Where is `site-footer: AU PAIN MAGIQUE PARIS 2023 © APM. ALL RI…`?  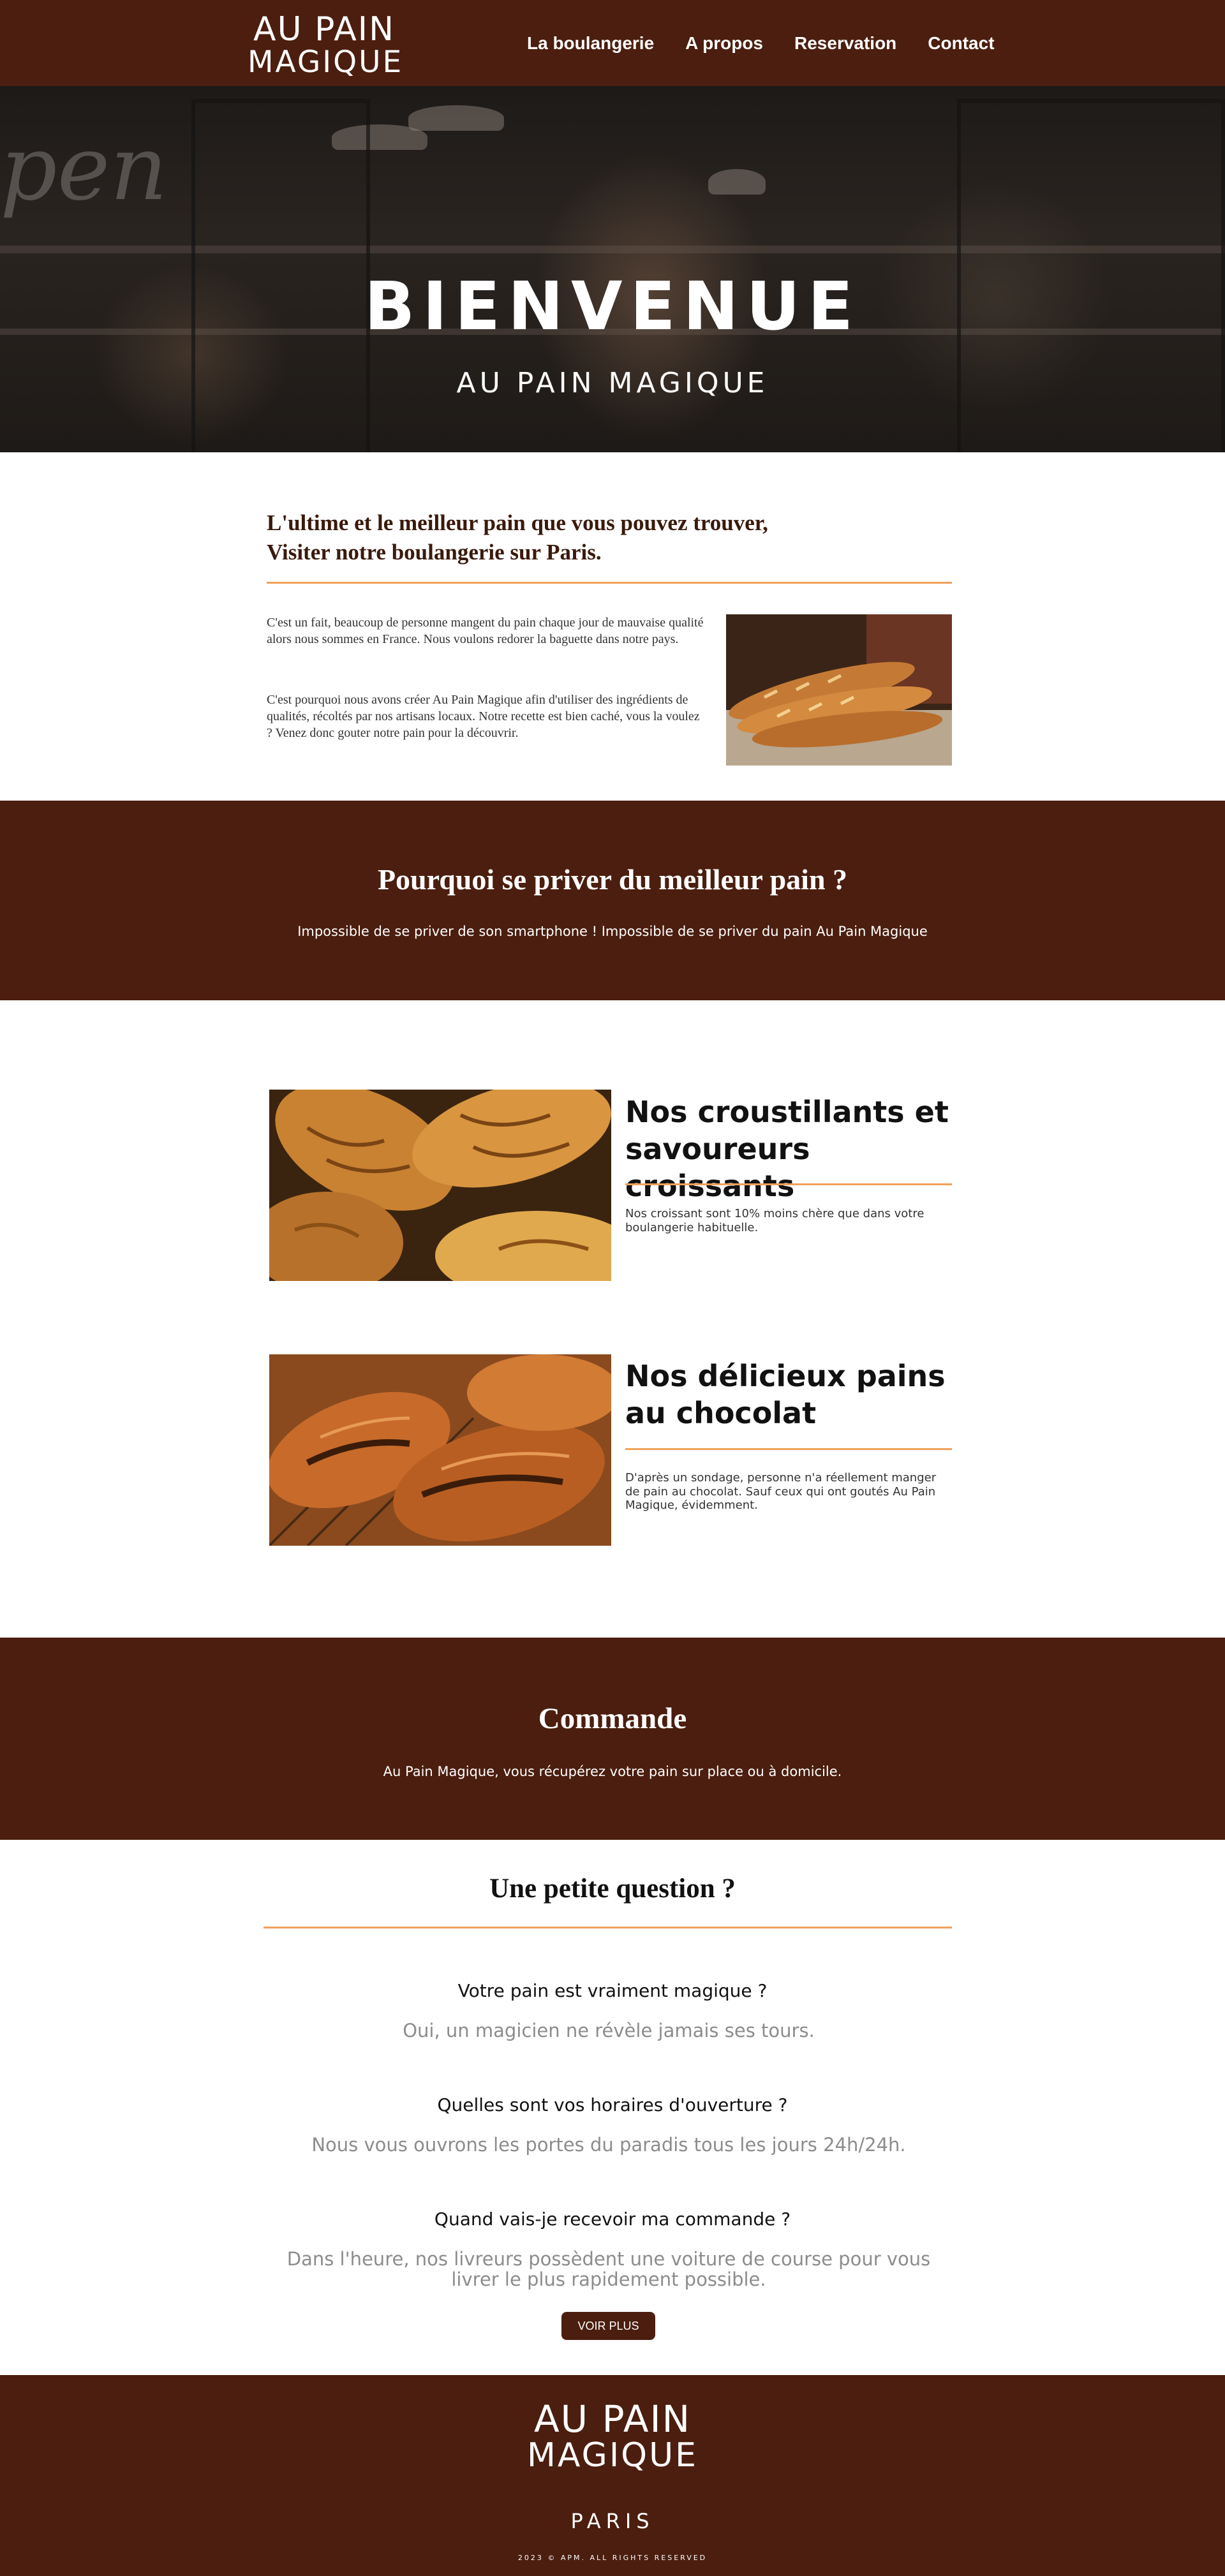 site-footer: AU PAIN MAGIQUE PARIS 2023 © APM. ALL RI… is located at coordinates (612, 2475).